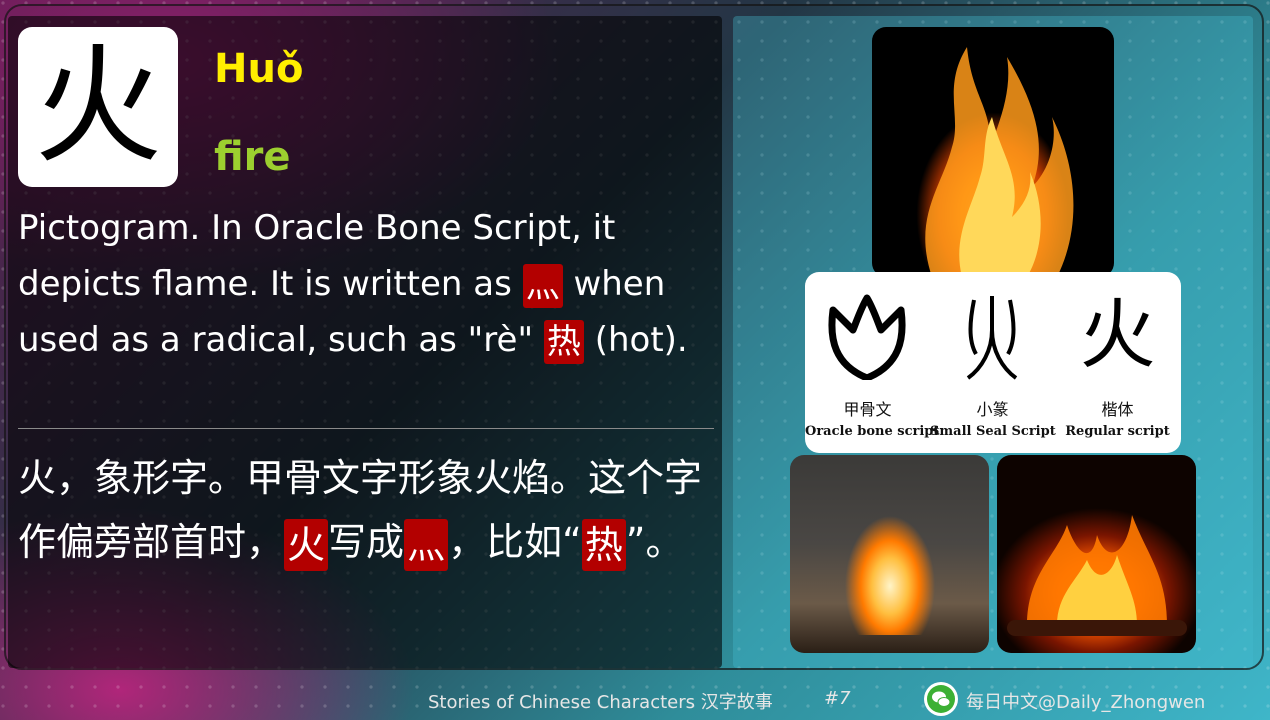  What do you see at coordinates (992, 338) in the screenshot?
I see `small-seal-fire-glyph-icon` at bounding box center [992, 338].